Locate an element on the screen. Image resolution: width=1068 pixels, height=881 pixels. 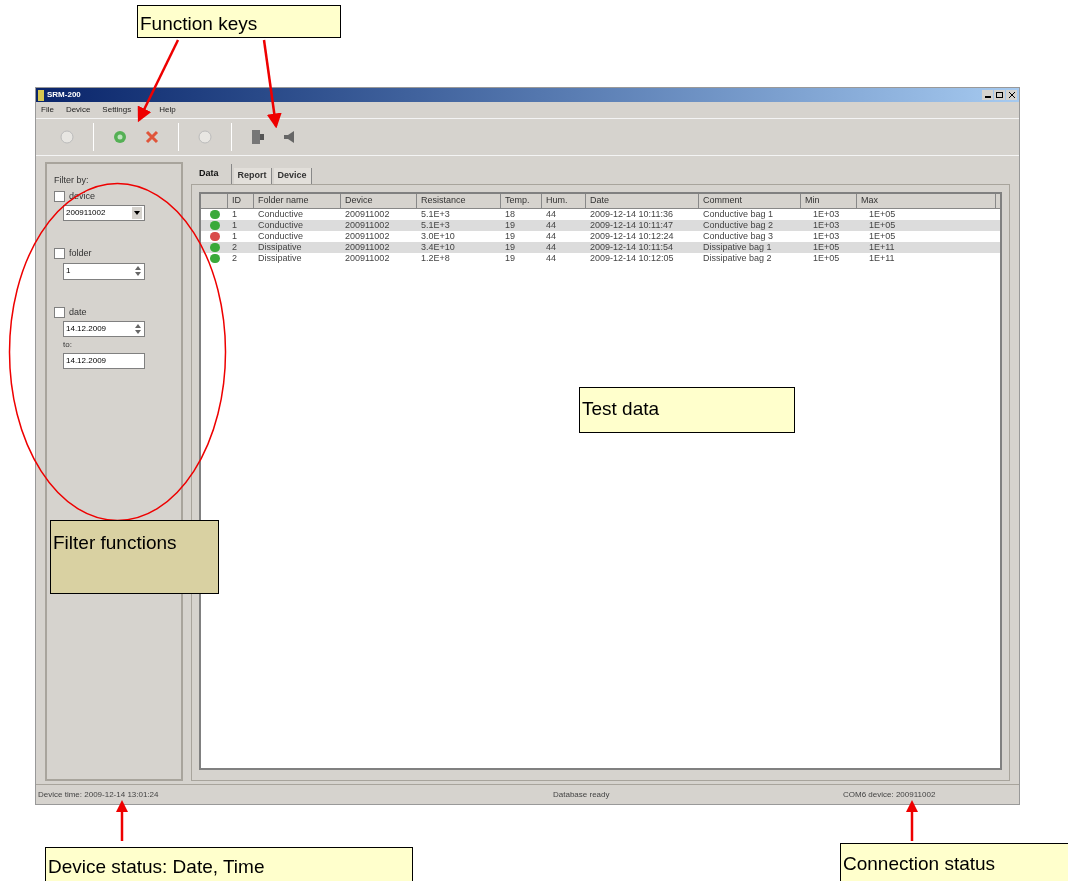
menu-item: Help is located at coordinates (167, 110).